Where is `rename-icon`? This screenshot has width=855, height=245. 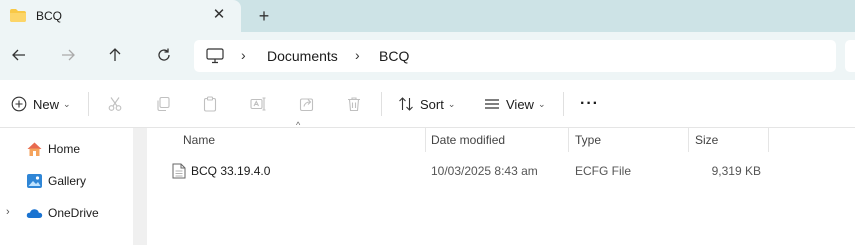
rename-icon is located at coordinates (258, 104).